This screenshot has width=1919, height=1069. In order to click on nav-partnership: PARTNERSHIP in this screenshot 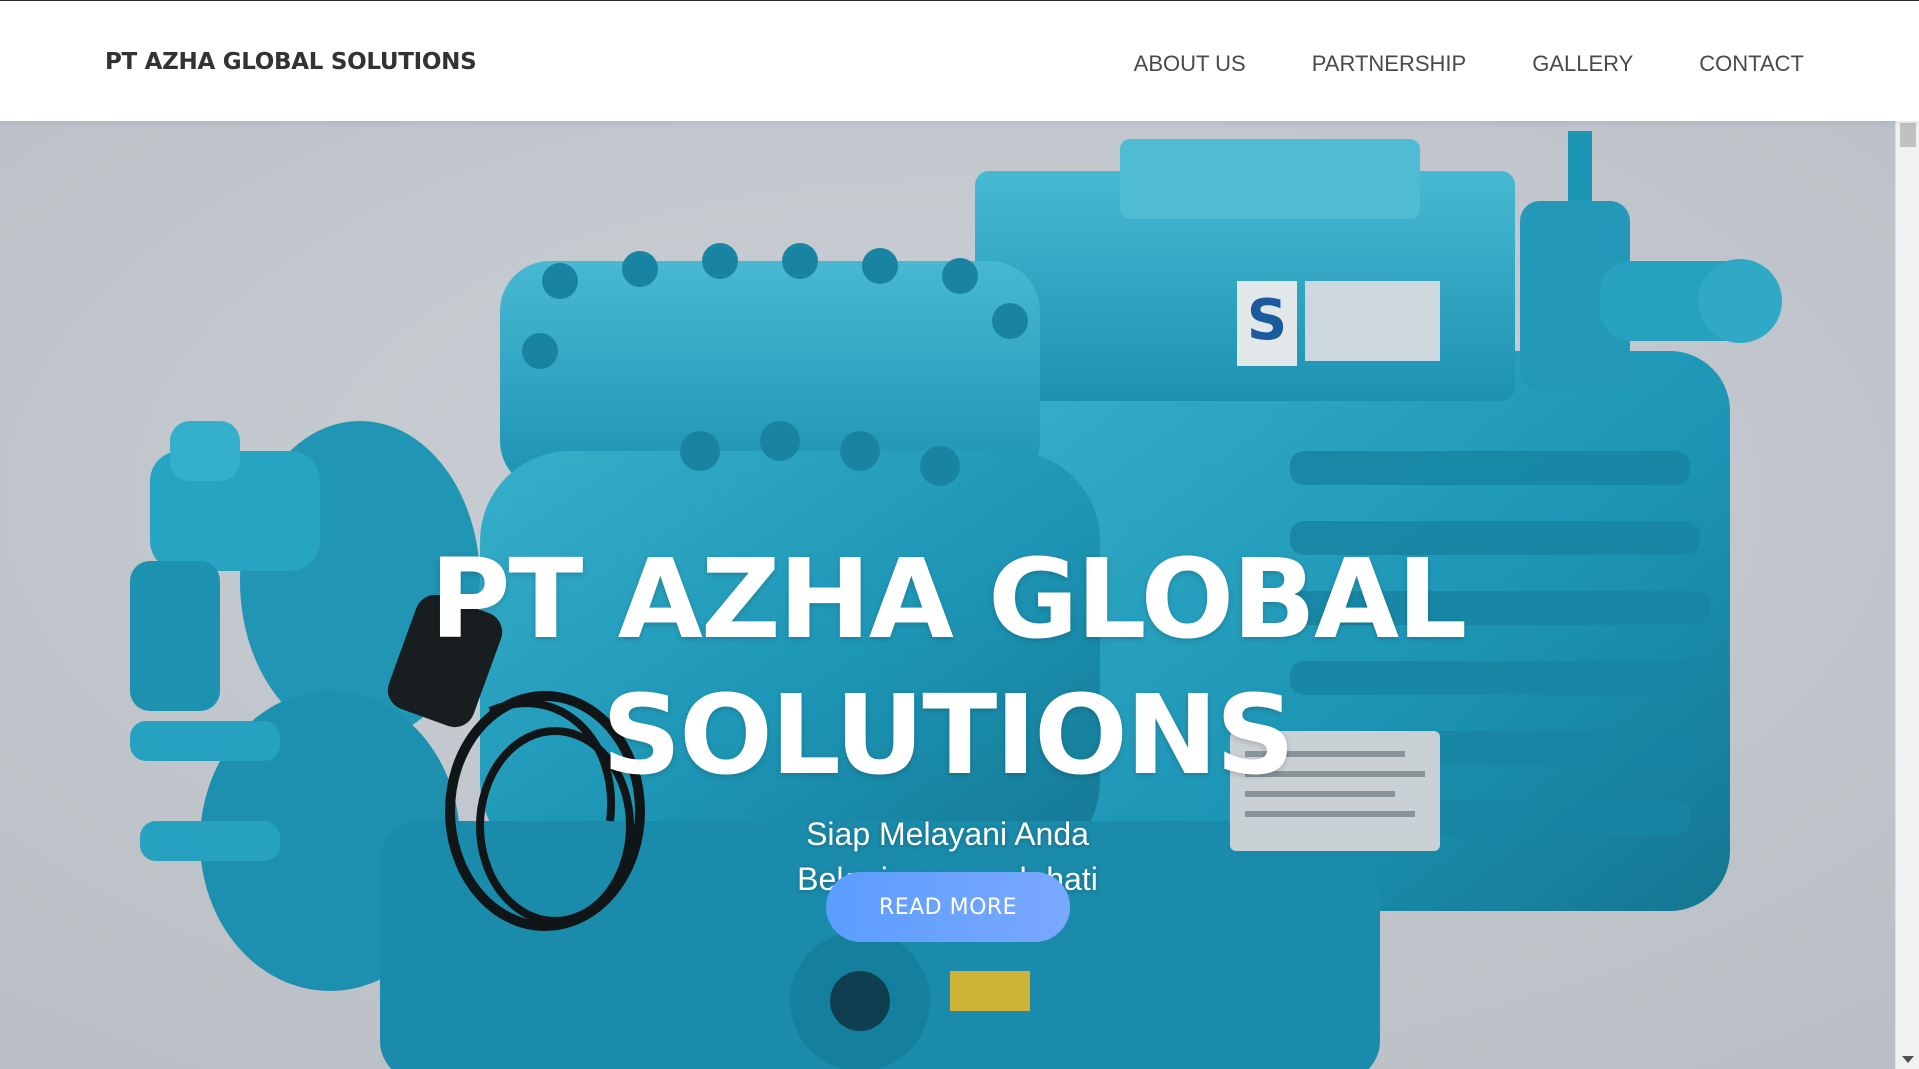, I will do `click(1389, 64)`.